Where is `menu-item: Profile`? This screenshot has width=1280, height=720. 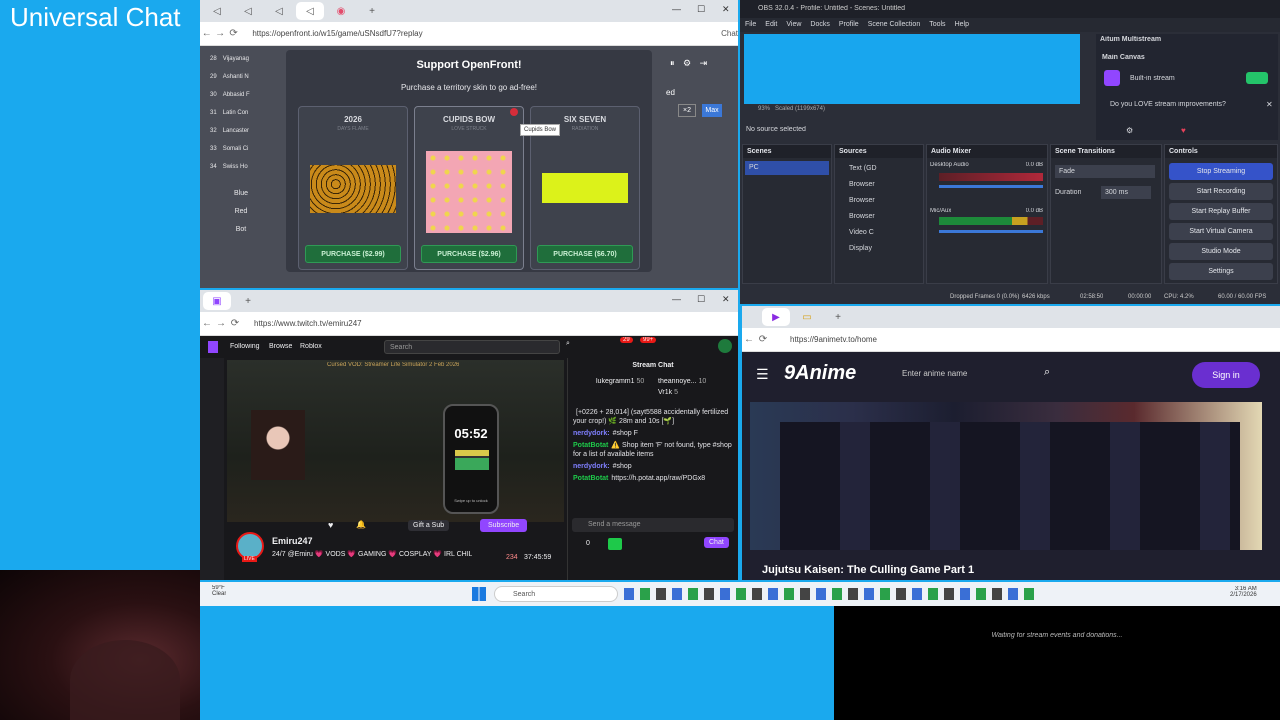
menu-item: Profile is located at coordinates (849, 25).